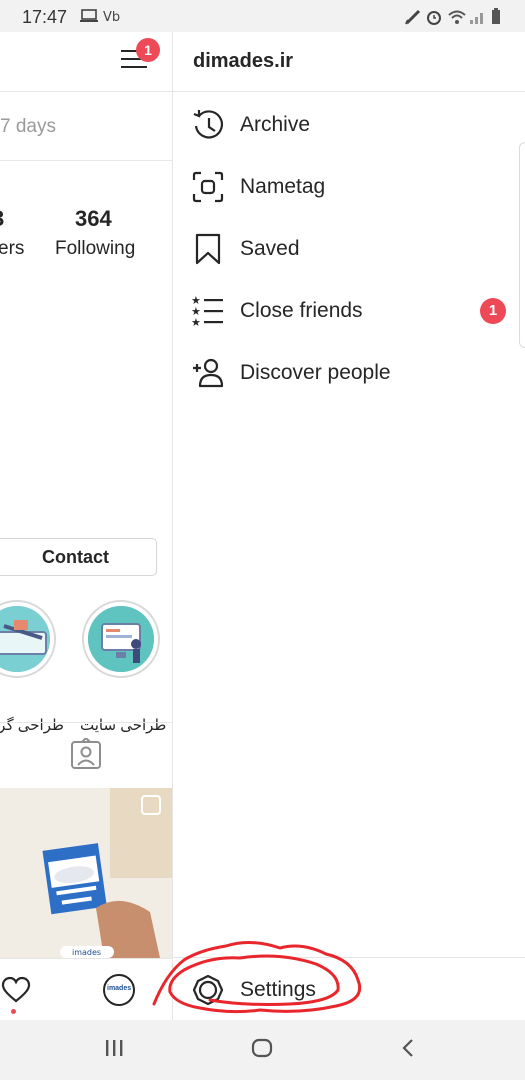 The height and width of the screenshot is (1080, 525). I want to click on menu-item-saved: Saved, so click(349, 249).